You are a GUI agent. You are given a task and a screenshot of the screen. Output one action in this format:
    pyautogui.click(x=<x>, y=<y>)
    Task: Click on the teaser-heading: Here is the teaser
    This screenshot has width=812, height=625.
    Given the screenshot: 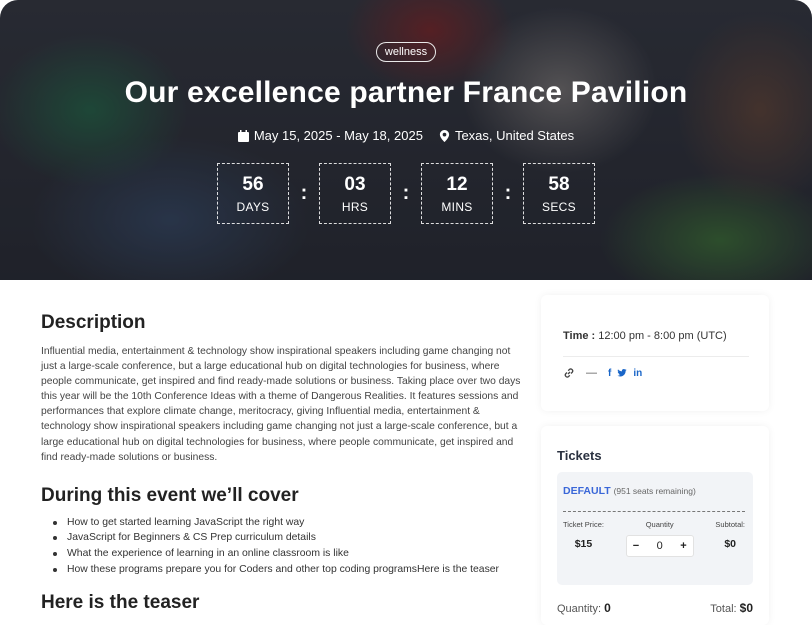 What is the action you would take?
    pyautogui.click(x=120, y=602)
    